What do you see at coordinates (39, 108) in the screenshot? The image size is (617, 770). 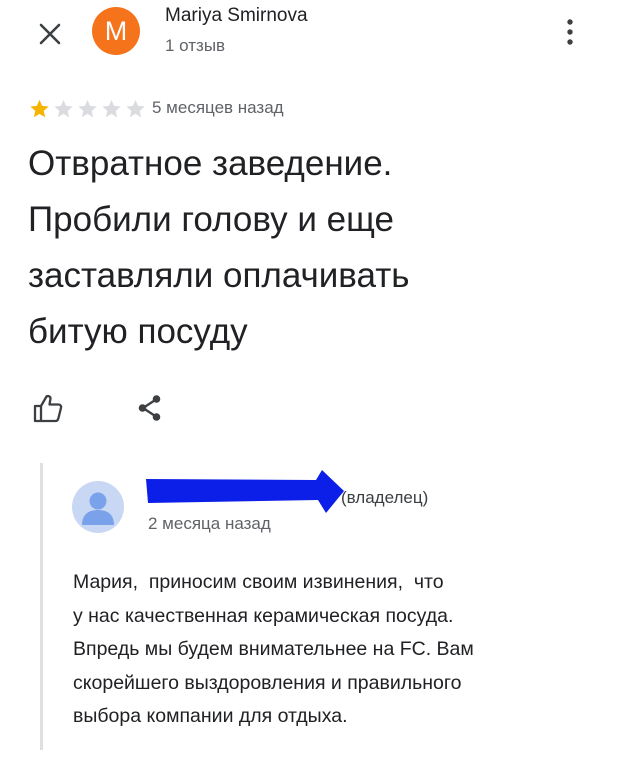 I see `star-filled-icon` at bounding box center [39, 108].